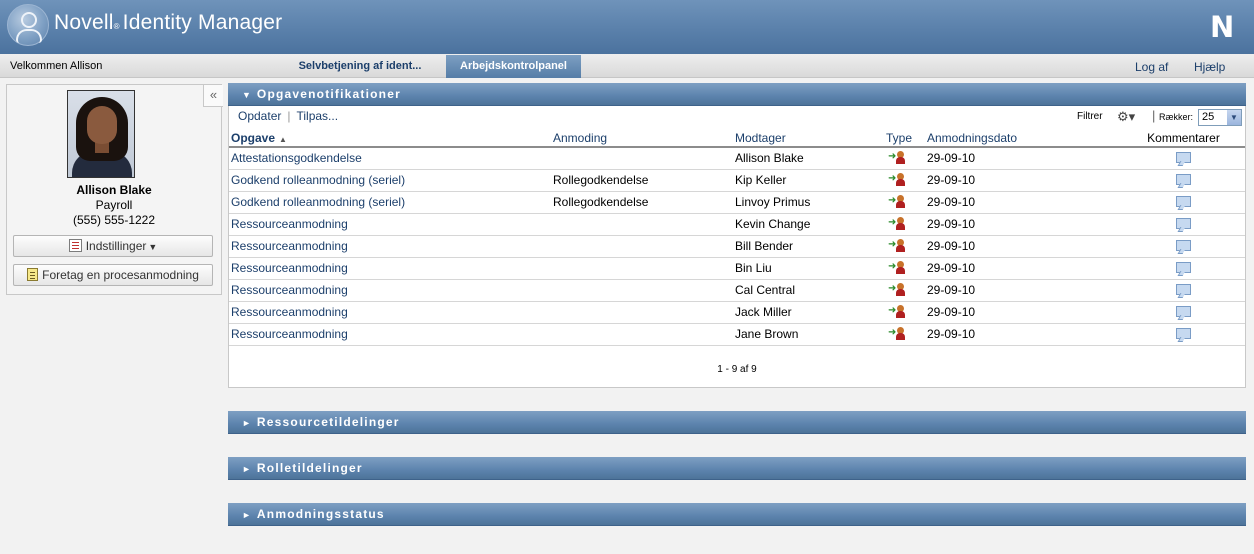 The height and width of the screenshot is (554, 1254). What do you see at coordinates (1222, 27) in the screenshot?
I see `novell-n-logo: N` at bounding box center [1222, 27].